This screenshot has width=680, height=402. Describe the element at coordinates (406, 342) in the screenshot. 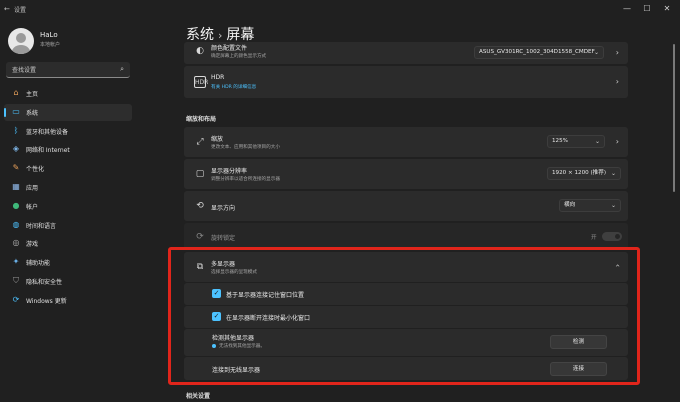

I see `detect-displays-row: 检测其他显示器 无法找到其他显示器。 检测` at that location.